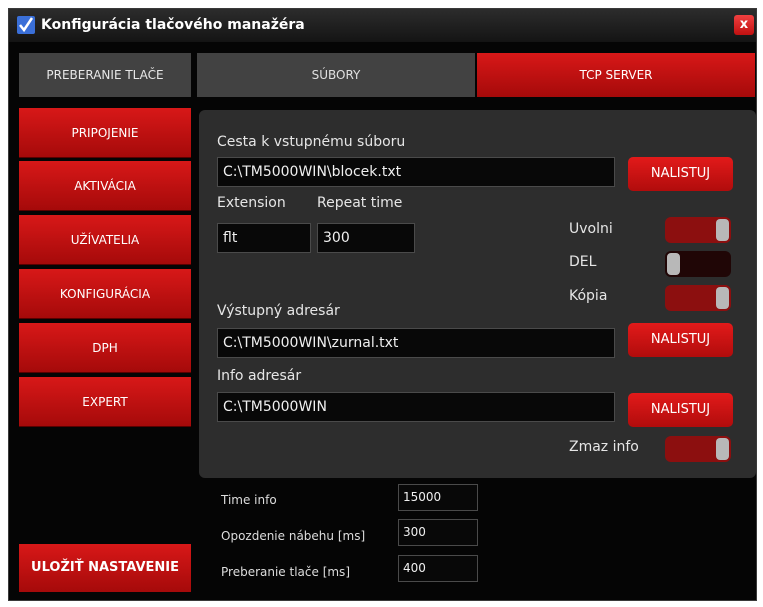 This screenshot has width=763, height=607. What do you see at coordinates (336, 75) in the screenshot?
I see `tab-subory: SÚBORY` at bounding box center [336, 75].